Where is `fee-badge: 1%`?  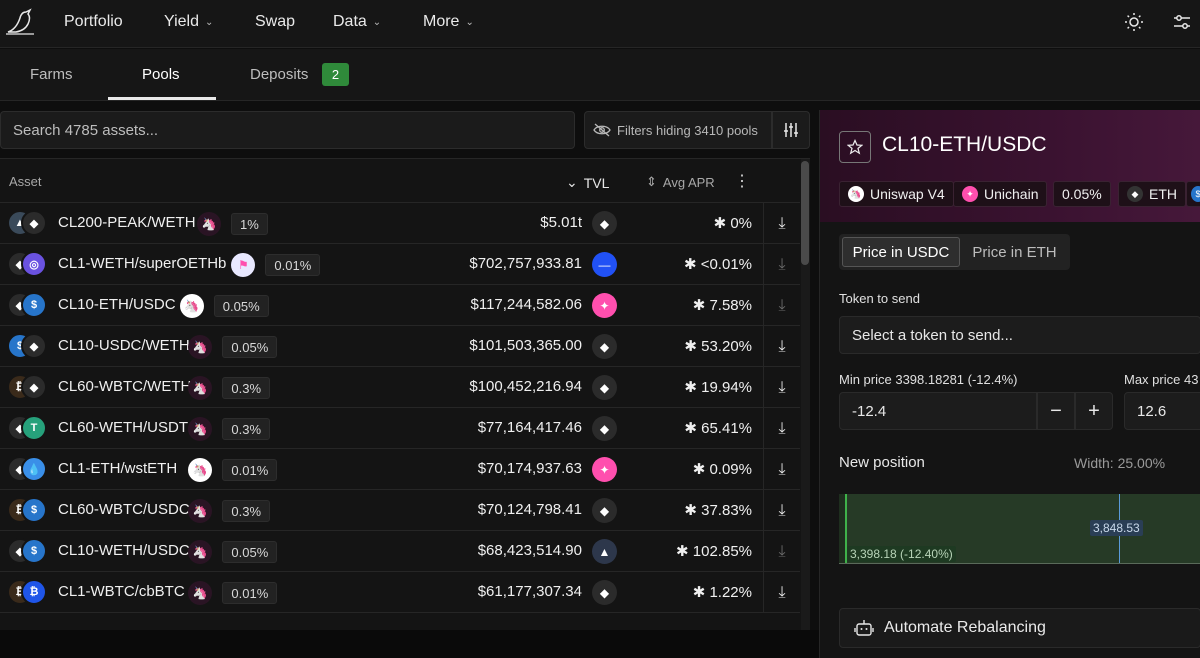 fee-badge: 1% is located at coordinates (249, 224).